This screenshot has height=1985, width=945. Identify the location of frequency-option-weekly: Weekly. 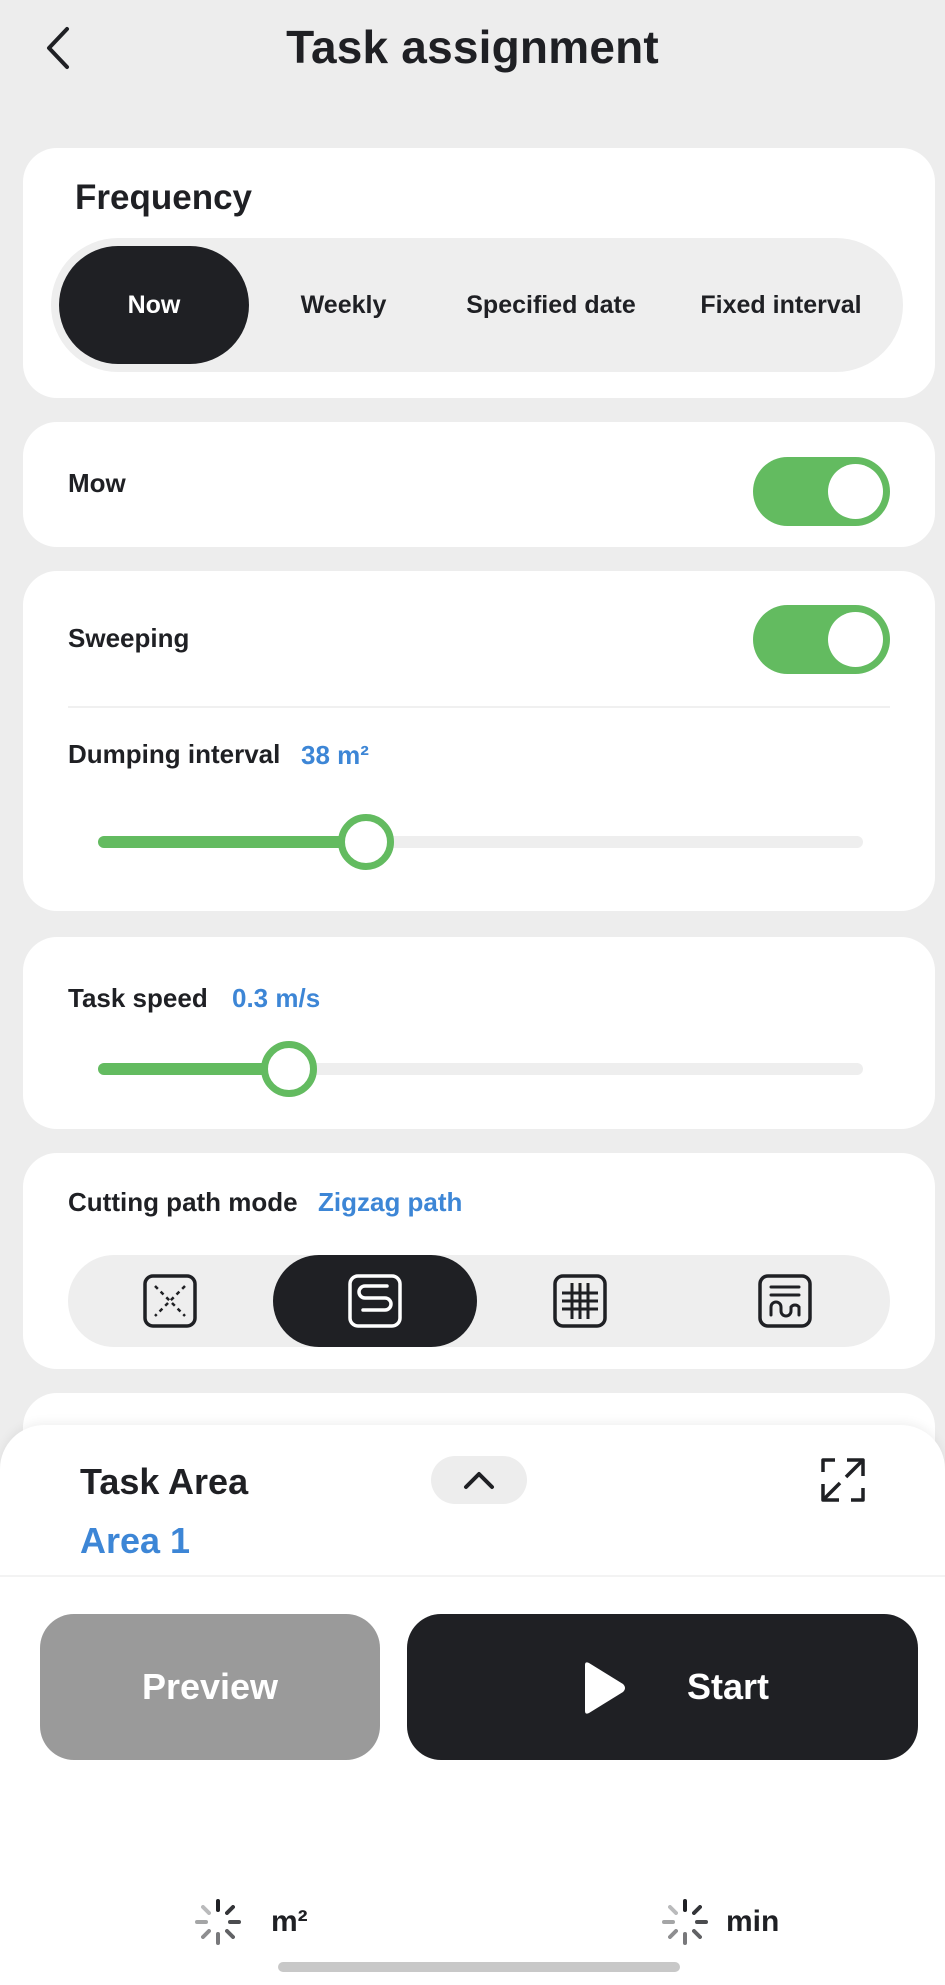
(343, 305).